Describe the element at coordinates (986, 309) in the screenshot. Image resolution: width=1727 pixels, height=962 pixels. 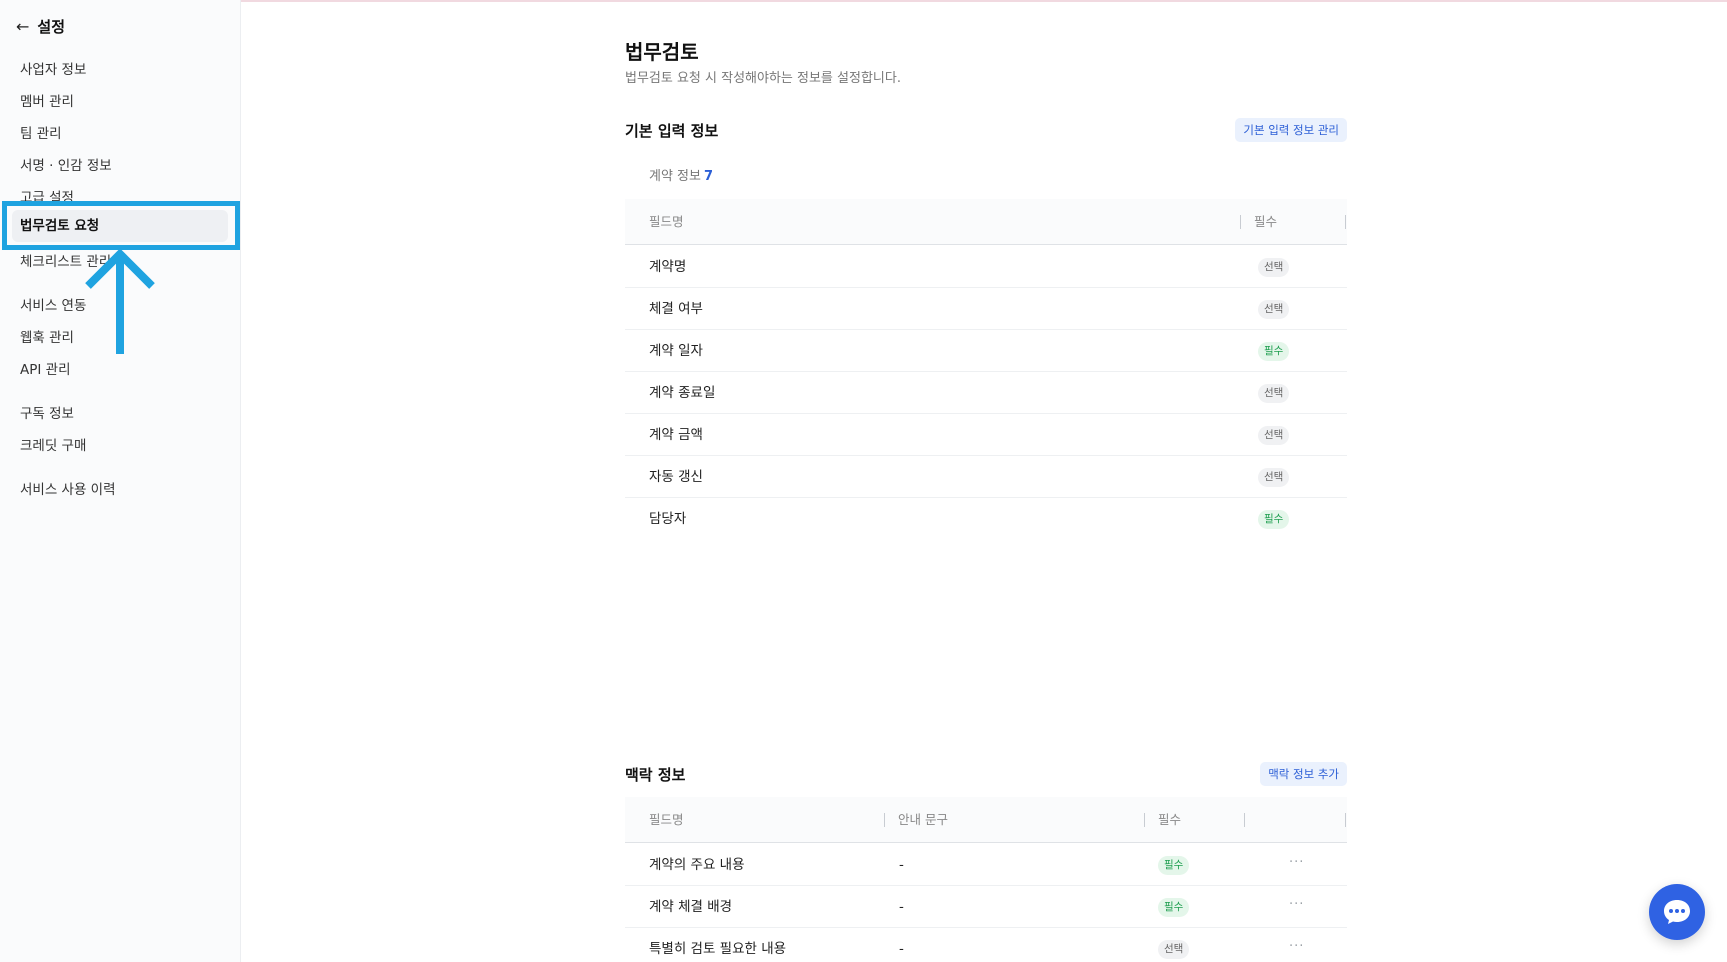
I see `table-row: 체결 여부 선택` at that location.